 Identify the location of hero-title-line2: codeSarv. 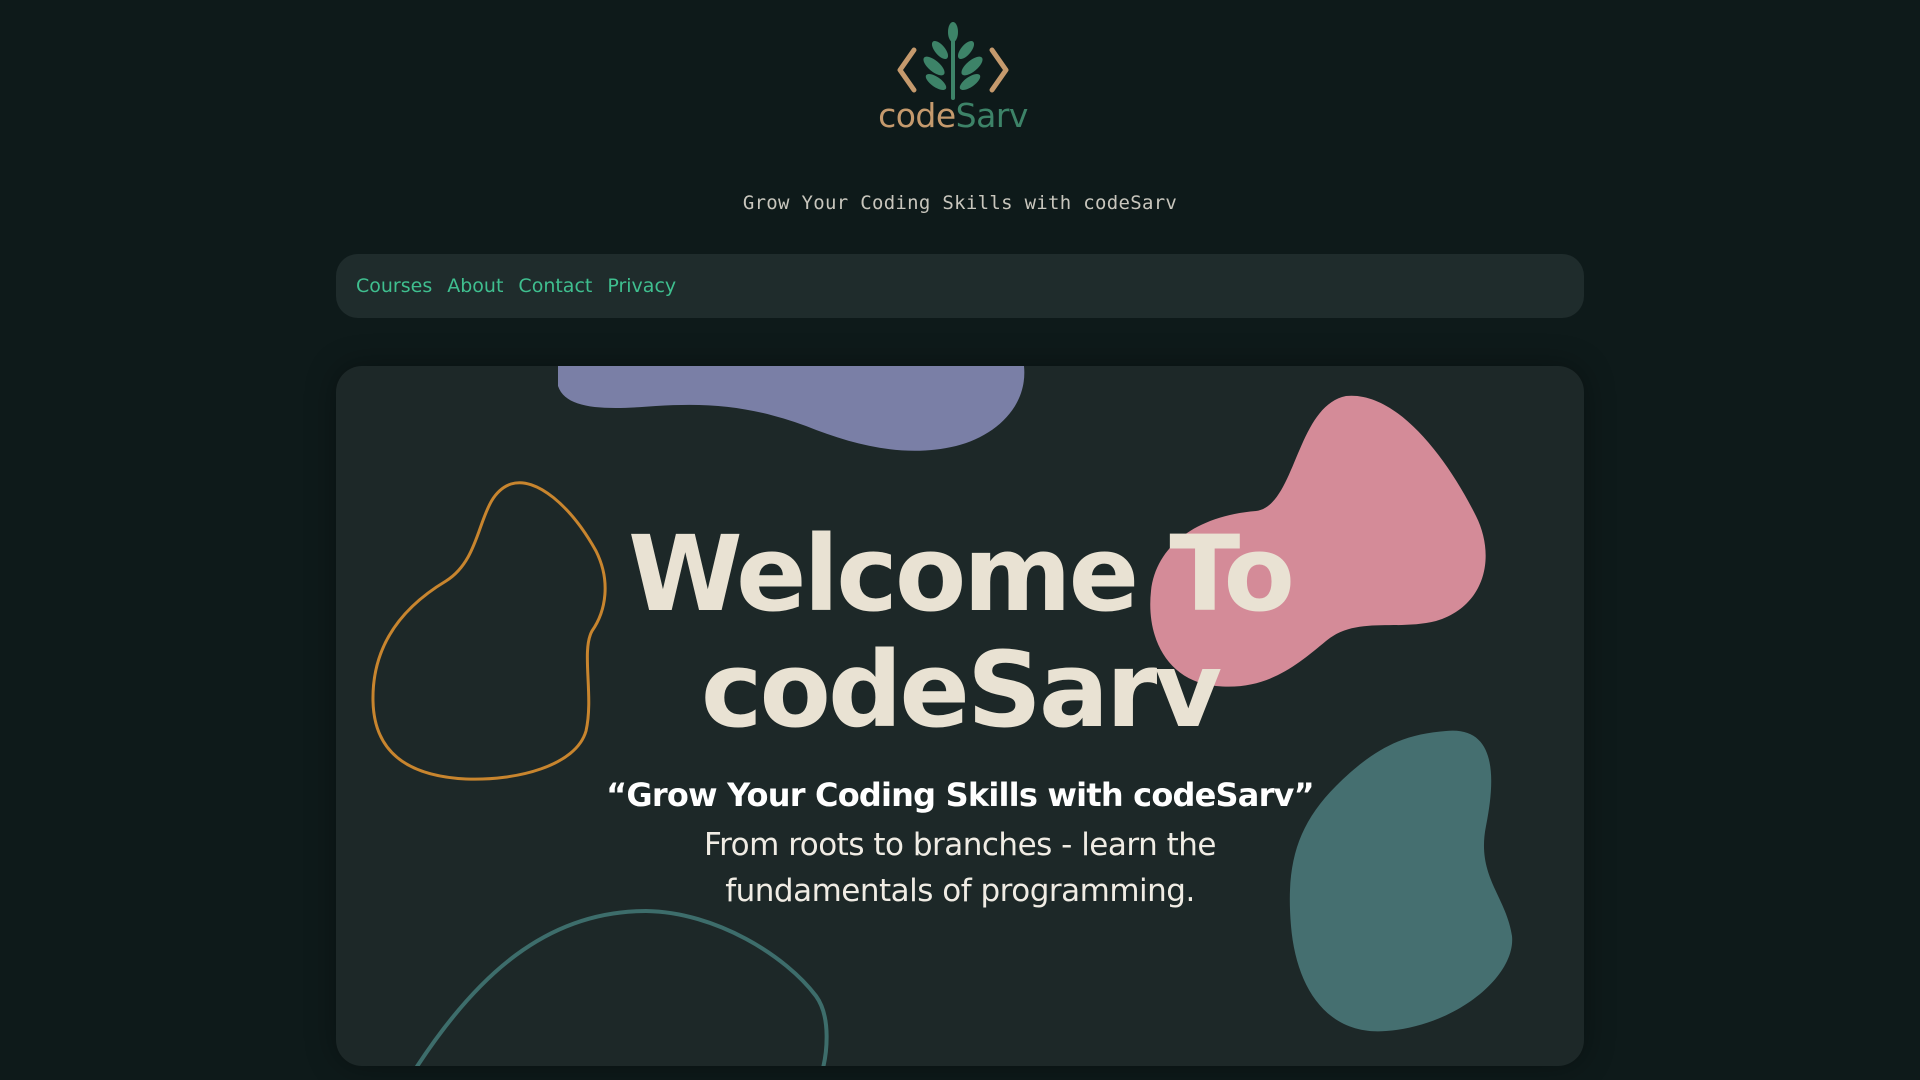
(961, 690).